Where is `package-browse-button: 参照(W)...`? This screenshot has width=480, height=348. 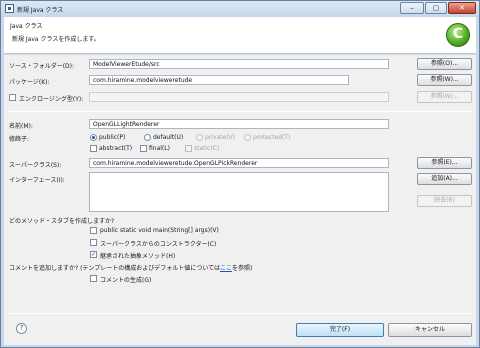
package-browse-button: 参照(W)... is located at coordinates (444, 80).